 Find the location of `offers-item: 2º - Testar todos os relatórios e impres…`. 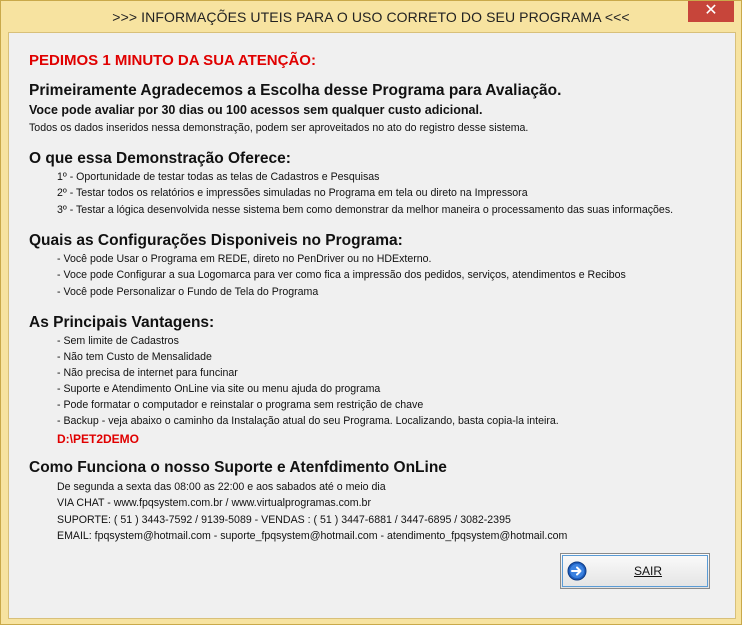

offers-item: 2º - Testar todos os relatórios e impres… is located at coordinates (292, 193).